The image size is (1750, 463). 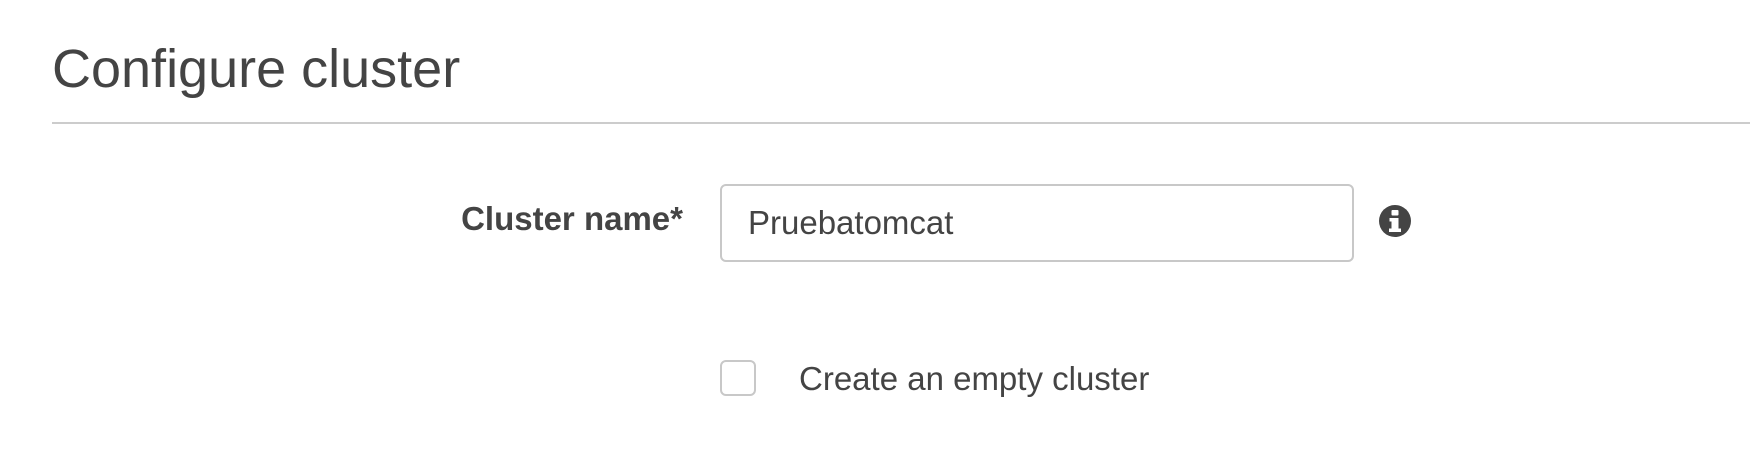 I want to click on page-title: Configure cluster, so click(x=256, y=69).